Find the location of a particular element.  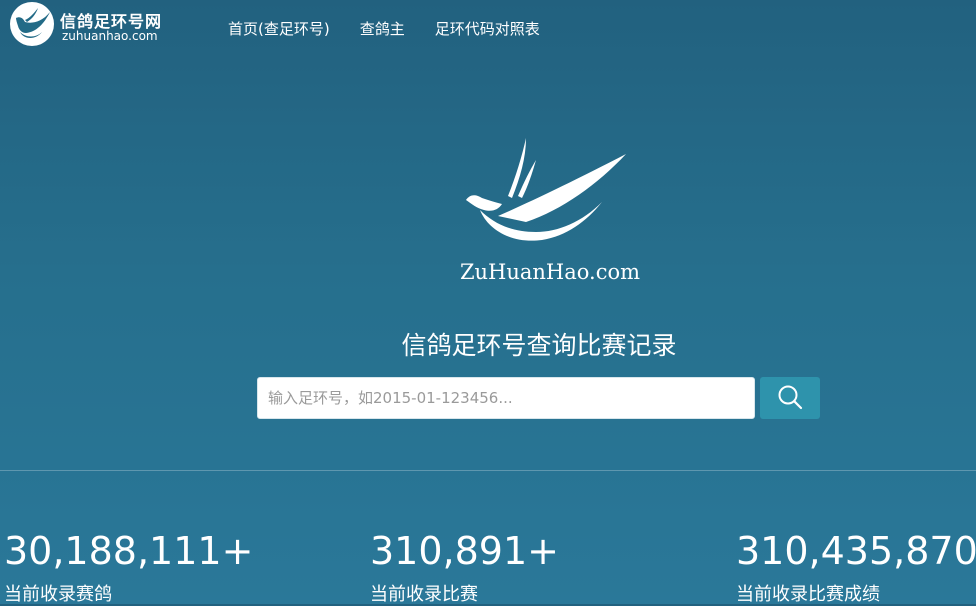

search-button is located at coordinates (790, 398).